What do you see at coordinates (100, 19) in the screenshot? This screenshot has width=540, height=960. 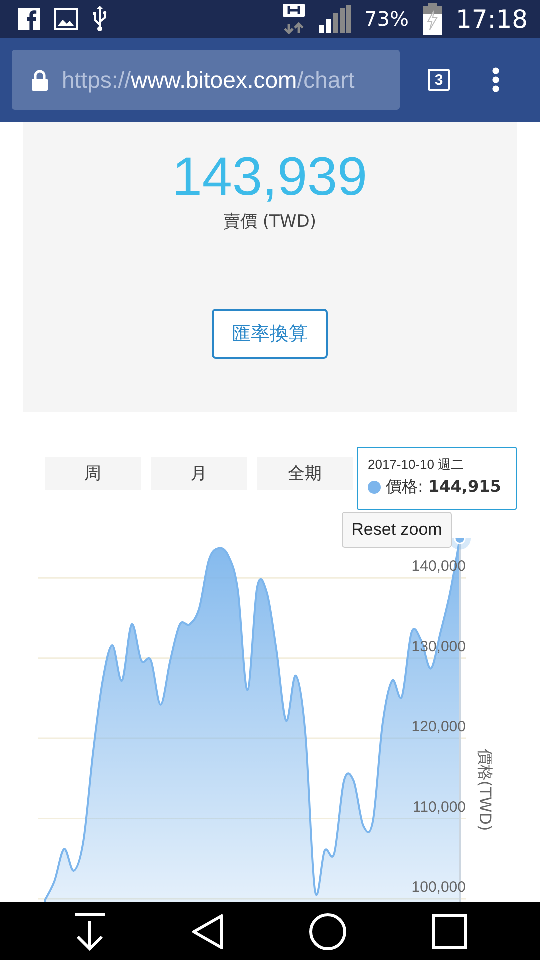 I see `usb-icon` at bounding box center [100, 19].